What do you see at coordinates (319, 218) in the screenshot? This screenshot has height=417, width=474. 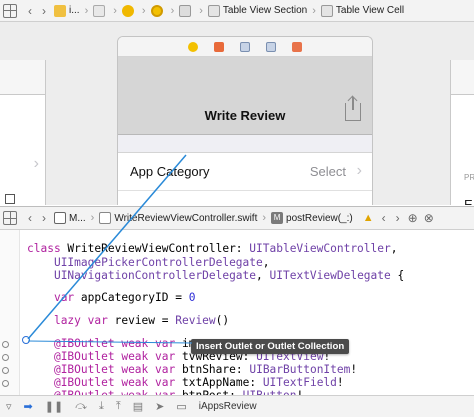 I see `jump-item-method-label: postReview(_:)` at bounding box center [319, 218].